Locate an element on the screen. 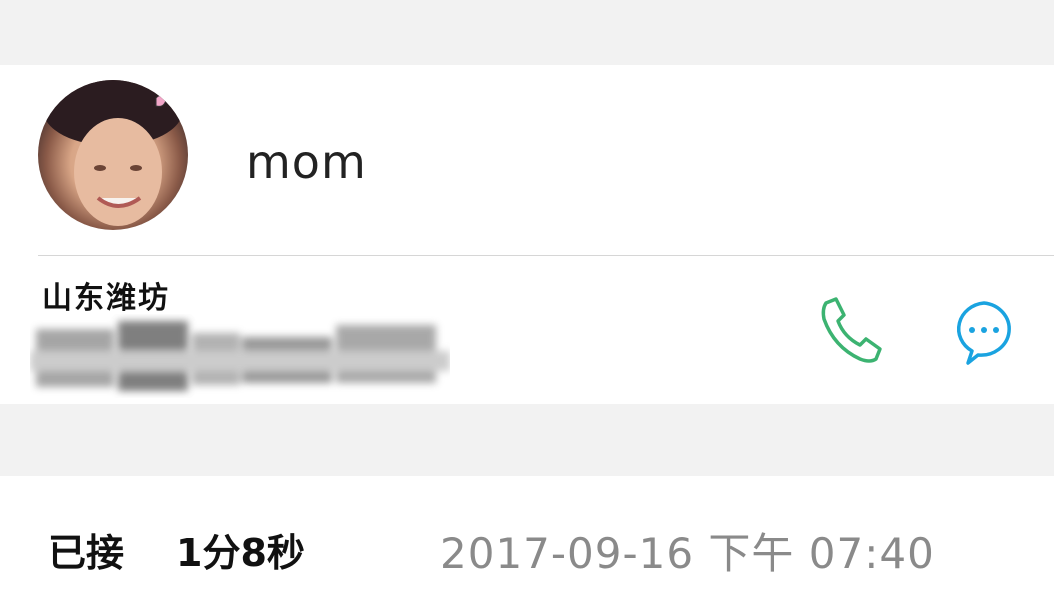 The height and width of the screenshot is (606, 1054). message-button is located at coordinates (984, 331).